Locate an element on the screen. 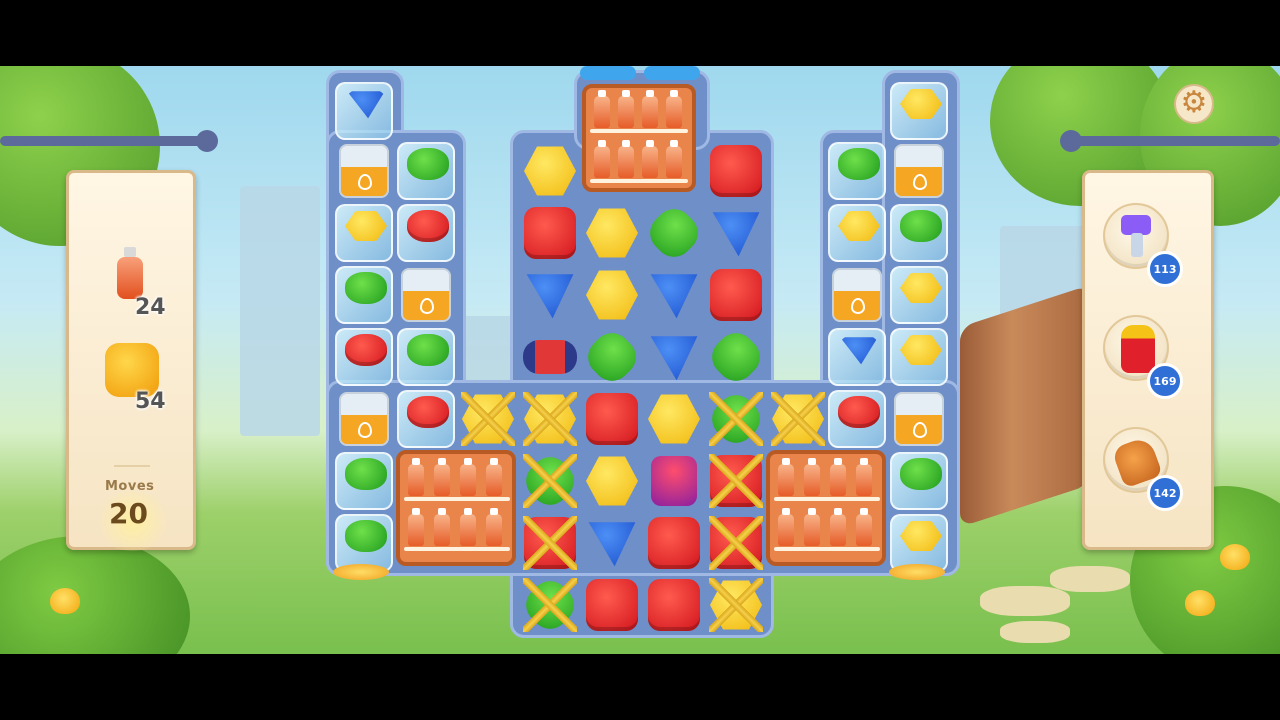 The height and width of the screenshot is (720, 1280). drop-exit is located at coordinates (361, 572).